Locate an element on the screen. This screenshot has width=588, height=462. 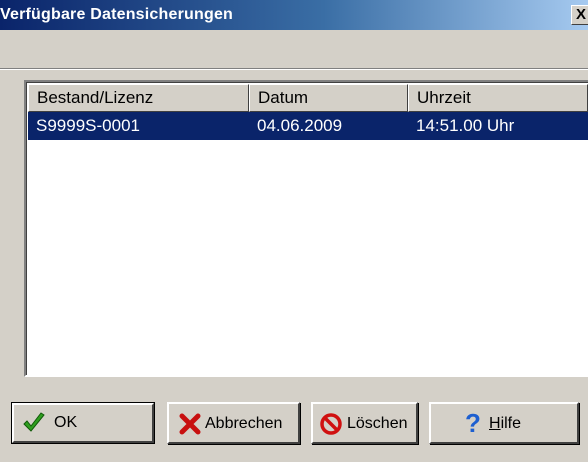
separator is located at coordinates (294, 69).